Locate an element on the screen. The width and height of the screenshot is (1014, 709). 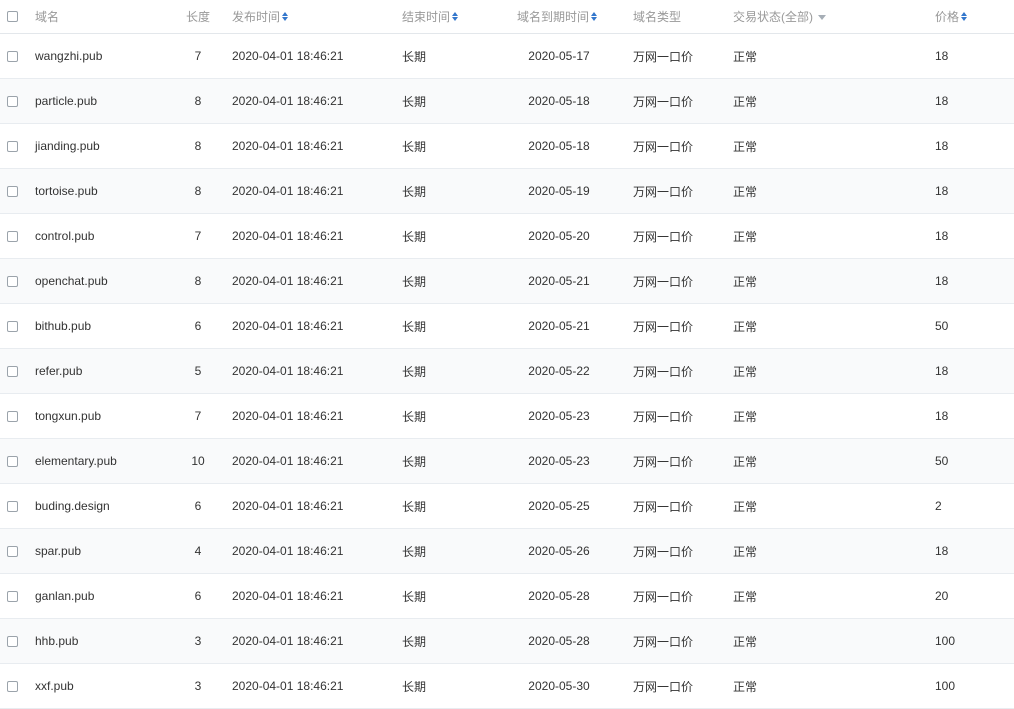
length-cell-text: 3 is located at coordinates (198, 686).